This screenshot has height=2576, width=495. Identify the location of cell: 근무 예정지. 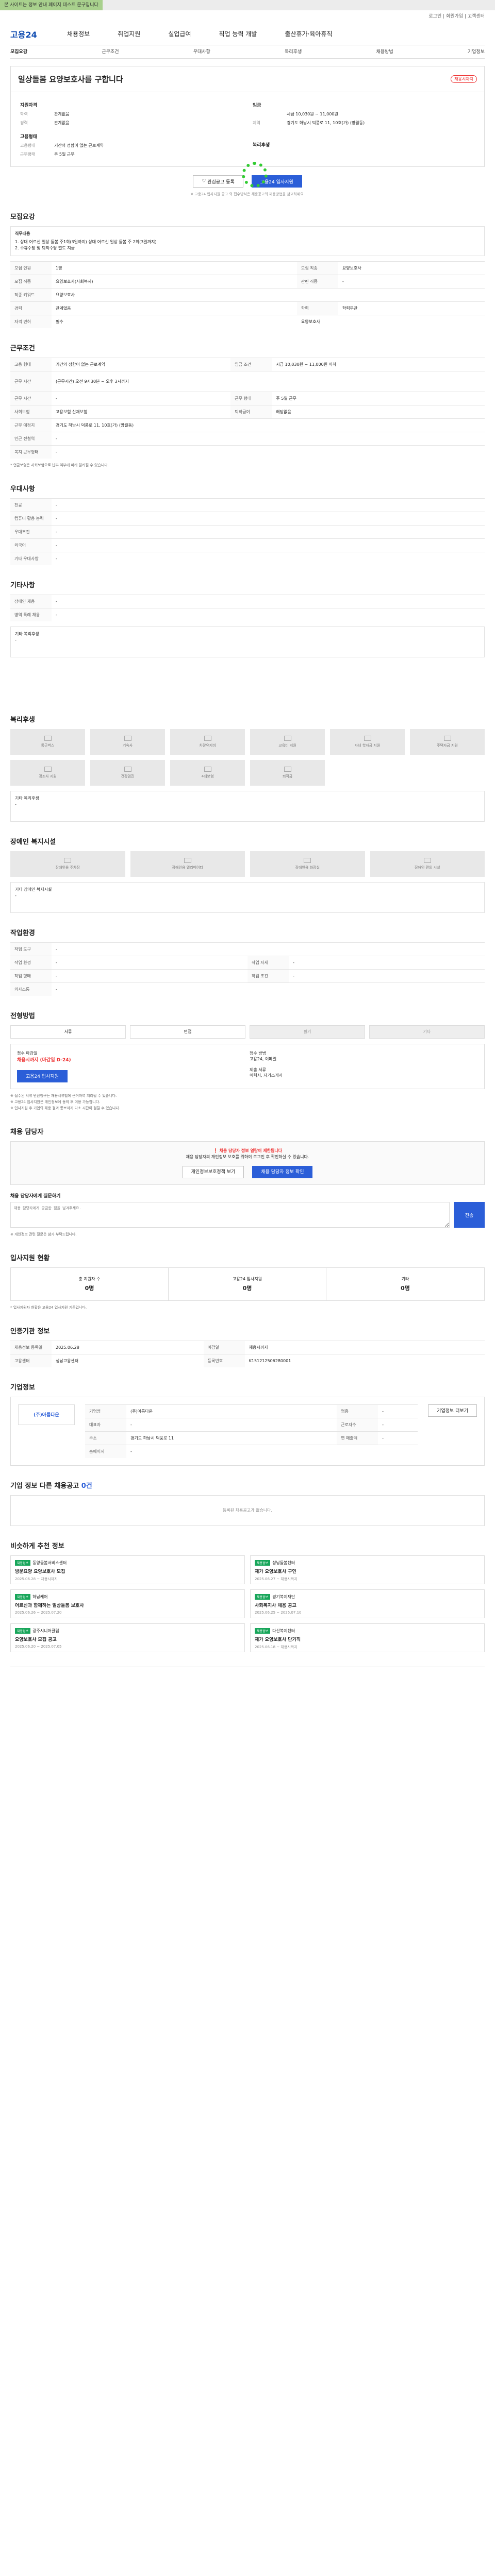
(31, 425).